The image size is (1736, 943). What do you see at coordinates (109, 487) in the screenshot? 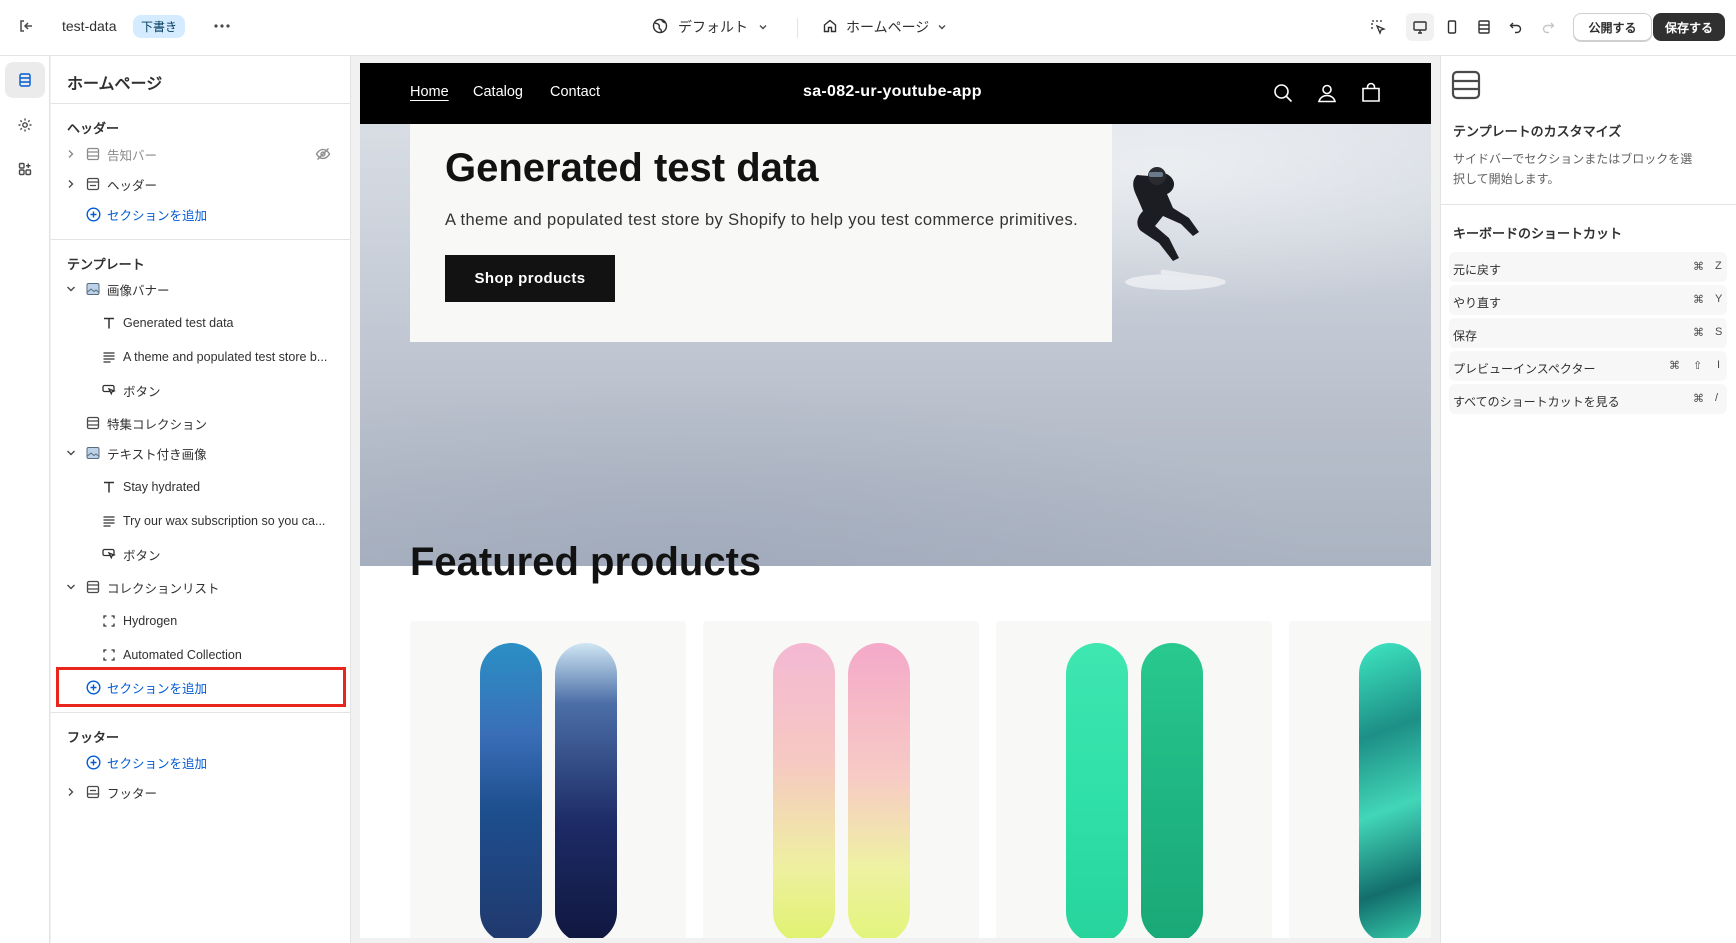
I see `text-heading-icon` at bounding box center [109, 487].